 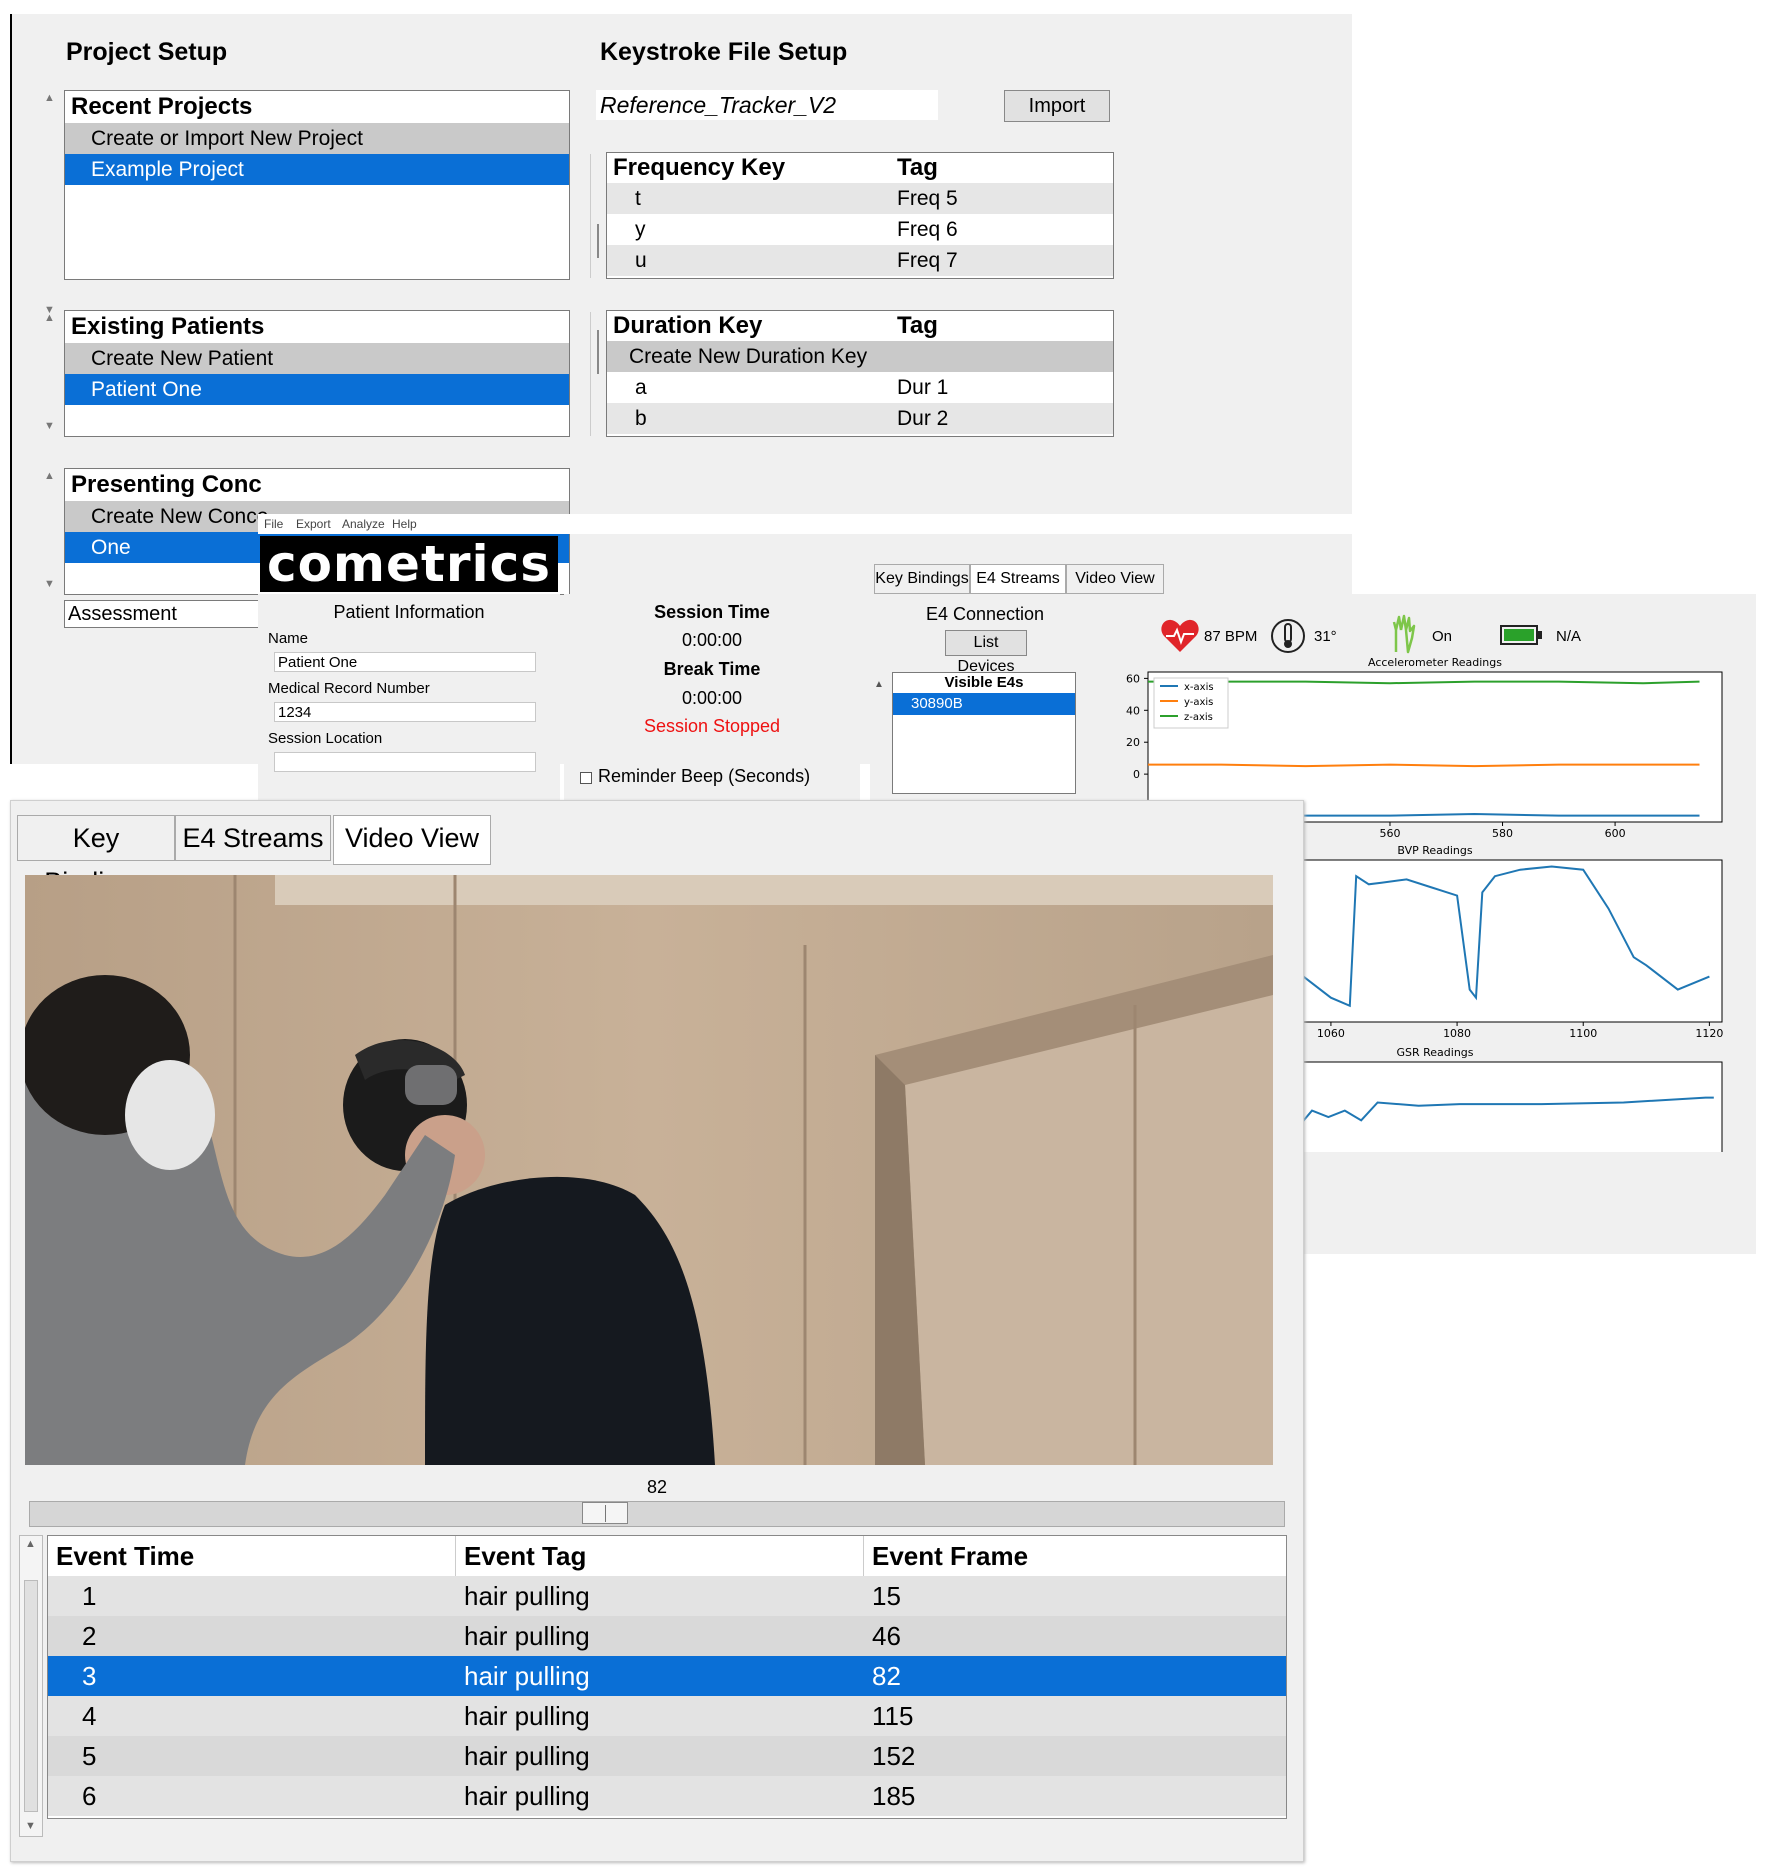 I want to click on concerns-scrollbar: ▲ ▼, so click(x=50, y=532).